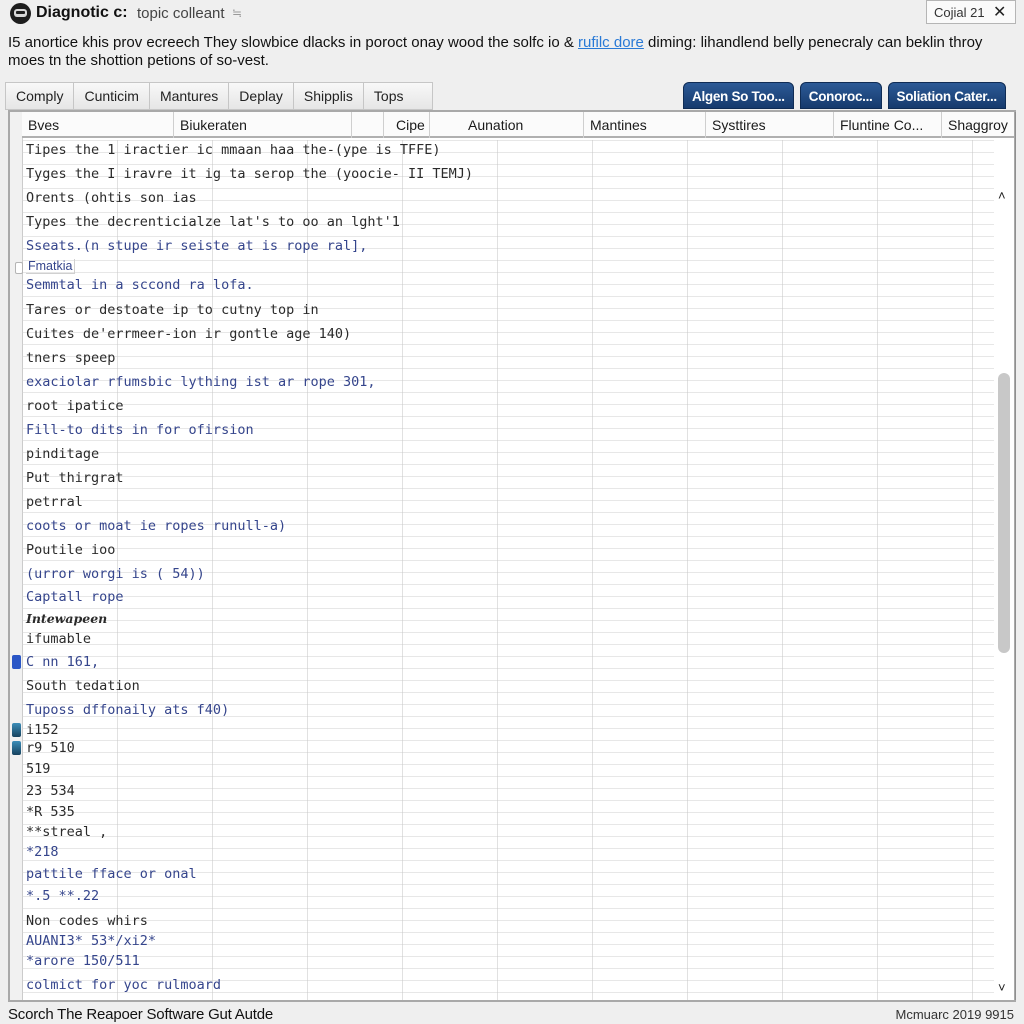 Image resolution: width=1024 pixels, height=1024 pixels. I want to click on subtitle-glyph-icon: ≒, so click(237, 13).